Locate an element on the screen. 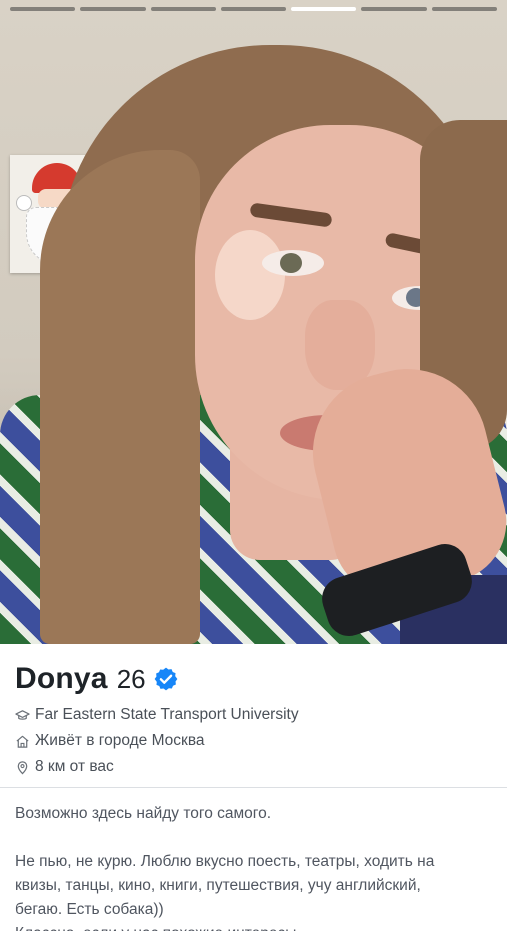 This screenshot has height=931, width=507. lives-in-text: Живёт в городе Москва is located at coordinates (120, 740).